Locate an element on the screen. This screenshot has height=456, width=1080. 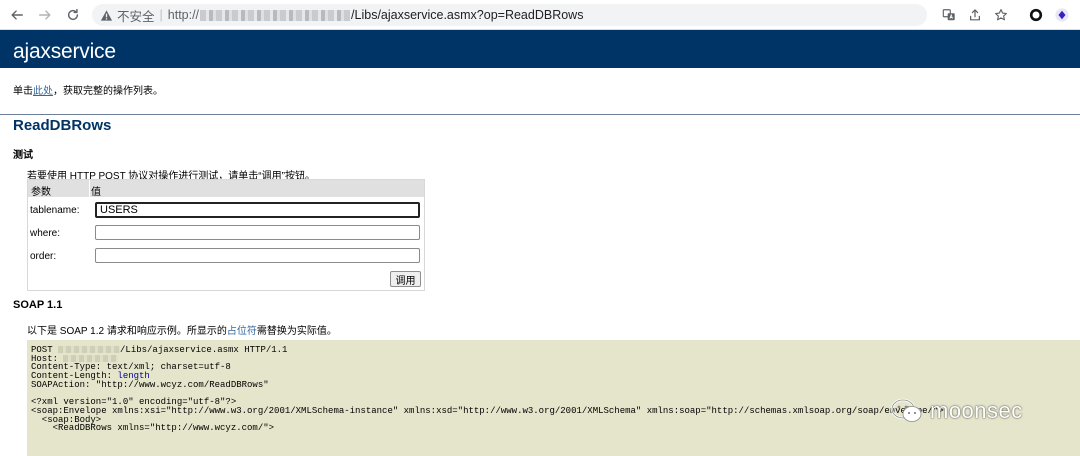
operations-list-link: 此处 is located at coordinates (43, 91).